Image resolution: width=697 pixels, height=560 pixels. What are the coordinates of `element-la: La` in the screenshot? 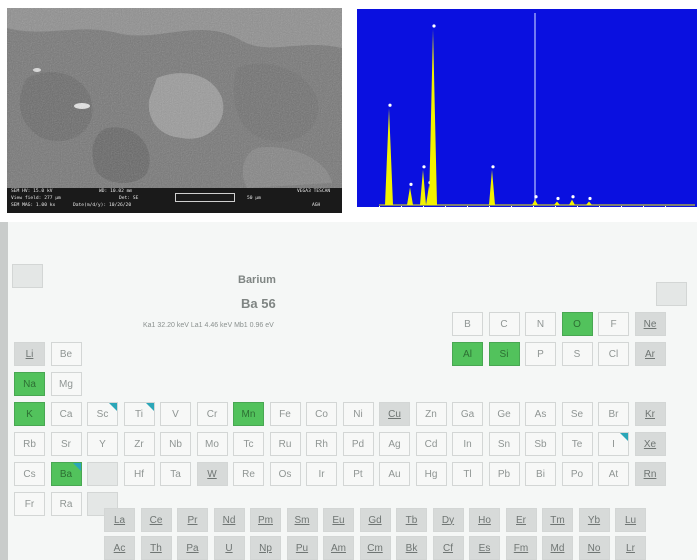 It's located at (119, 520).